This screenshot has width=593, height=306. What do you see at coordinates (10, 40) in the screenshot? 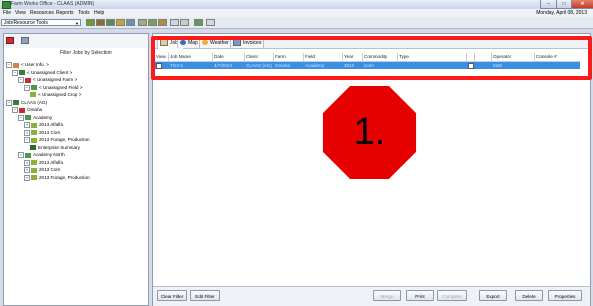
I see `flag-icon` at bounding box center [10, 40].